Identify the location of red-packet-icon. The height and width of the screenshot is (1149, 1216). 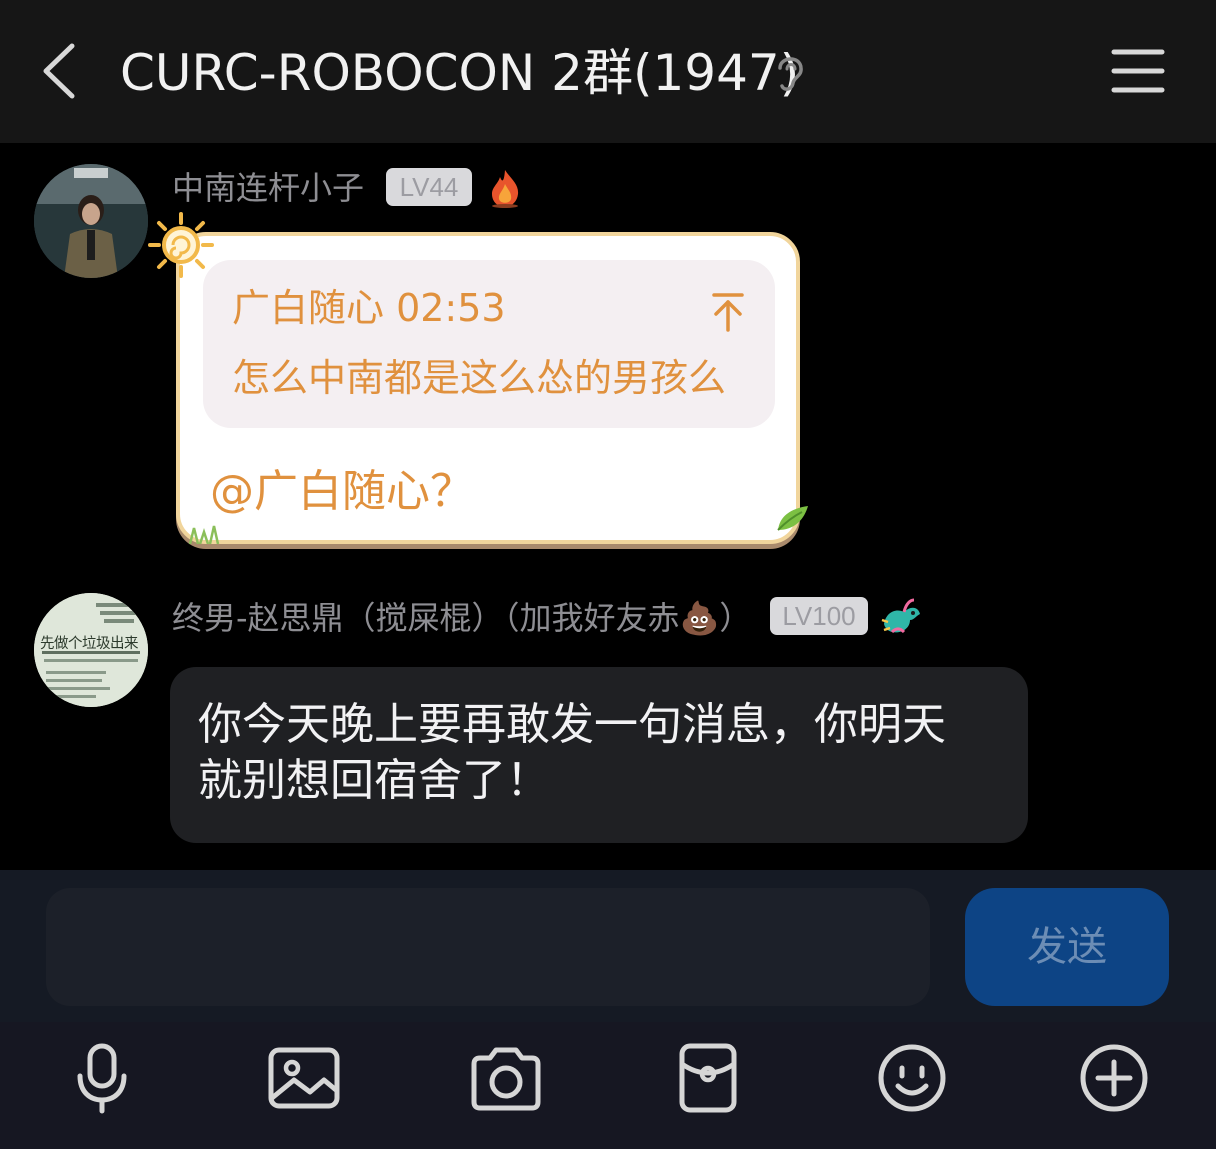
(708, 1078).